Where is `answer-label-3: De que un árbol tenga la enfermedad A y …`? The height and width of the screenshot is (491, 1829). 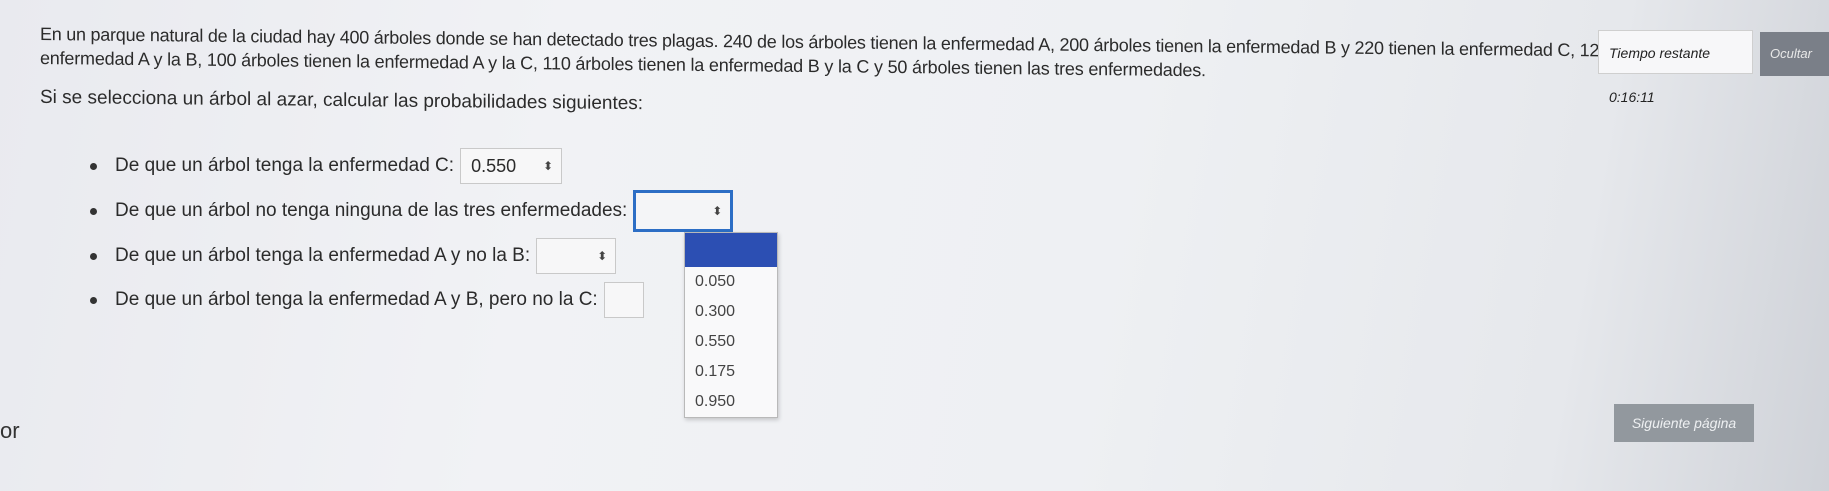
answer-label-3: De que un árbol tenga la enfermedad A y … is located at coordinates (323, 255).